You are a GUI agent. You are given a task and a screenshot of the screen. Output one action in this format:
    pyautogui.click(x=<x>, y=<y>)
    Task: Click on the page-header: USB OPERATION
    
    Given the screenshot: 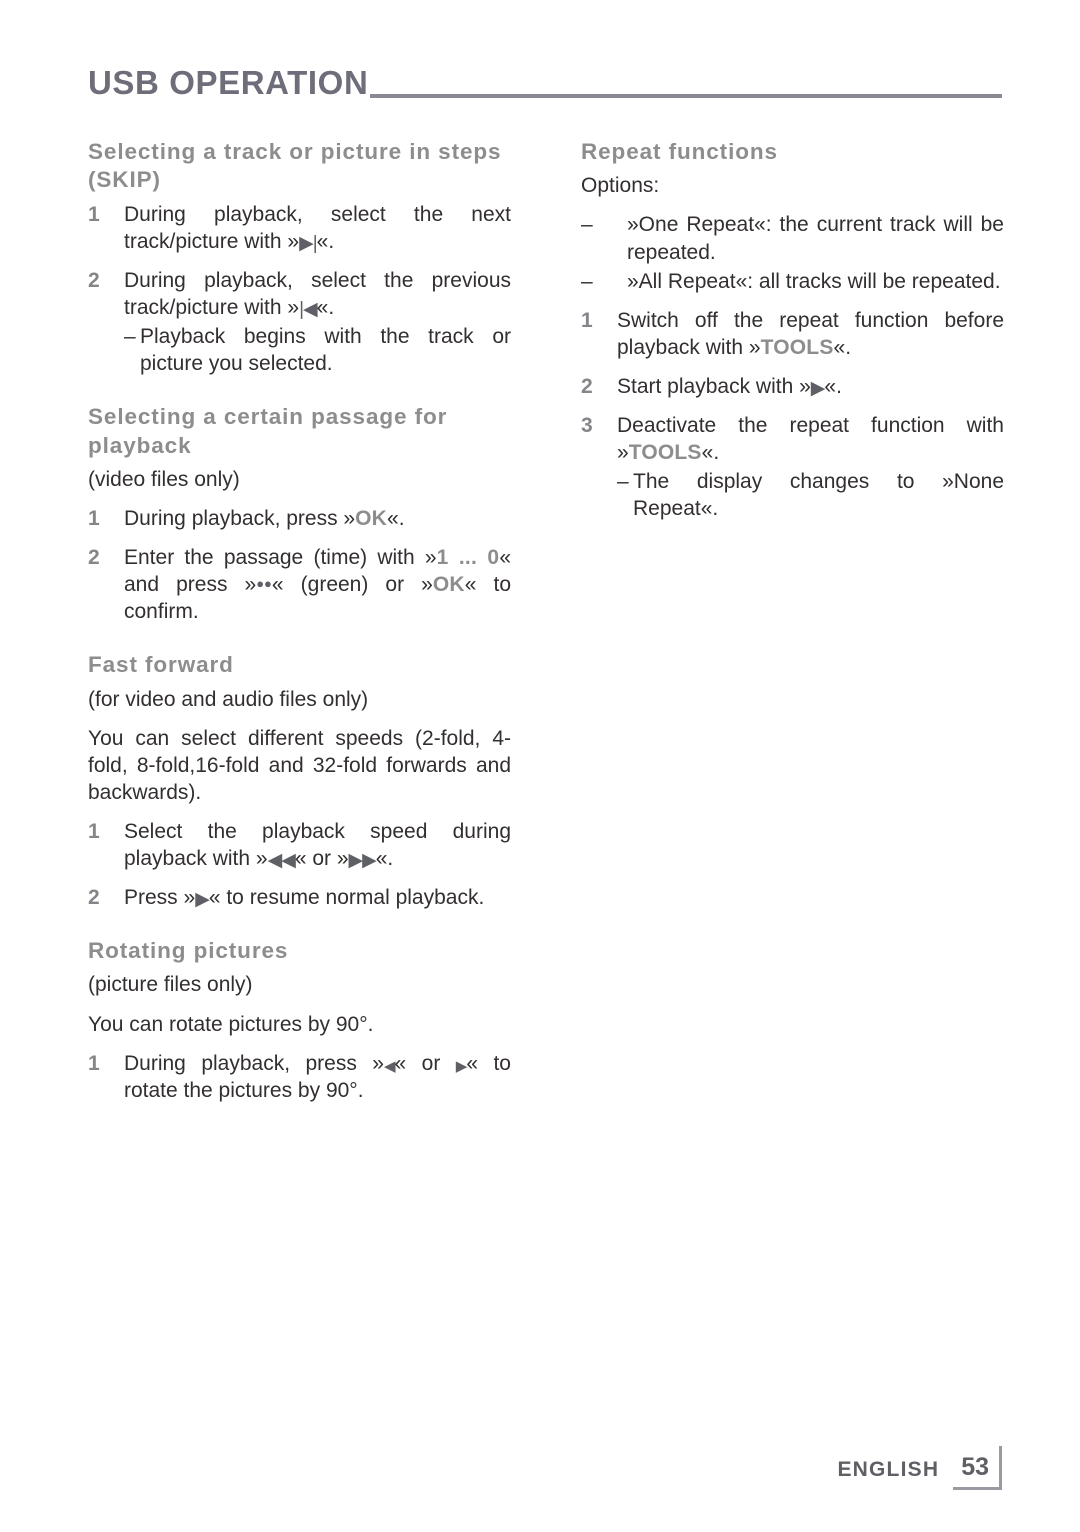 What is the action you would take?
    pyautogui.click(x=545, y=76)
    